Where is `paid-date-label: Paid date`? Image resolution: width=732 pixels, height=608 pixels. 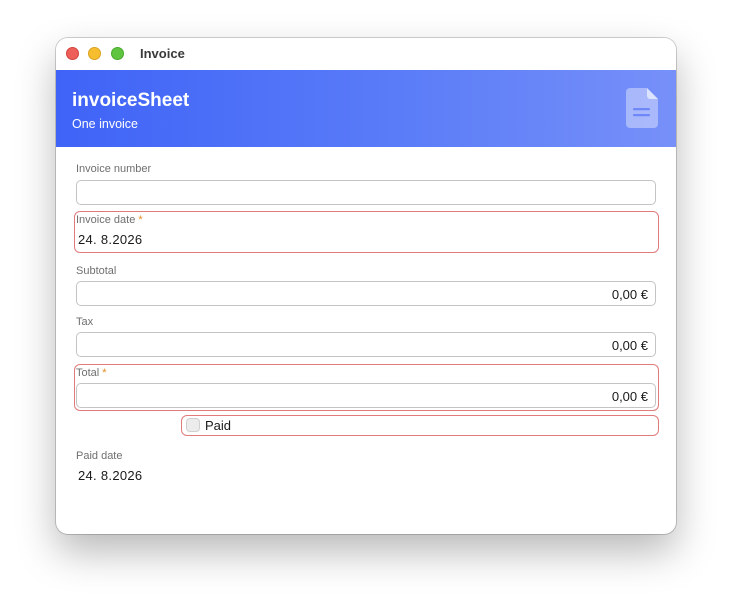 paid-date-label: Paid date is located at coordinates (99, 456).